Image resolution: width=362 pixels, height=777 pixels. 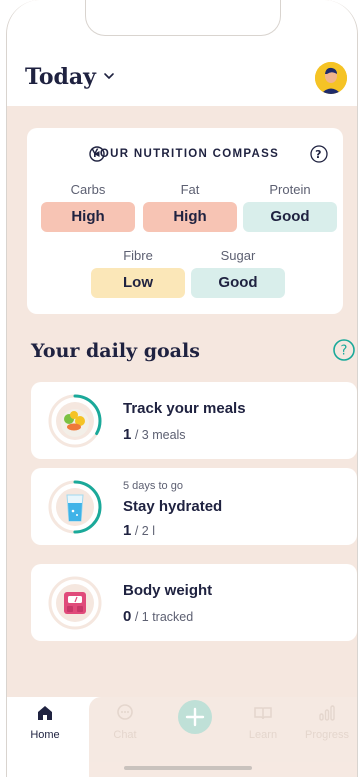 I want to click on fat-label: Fat, so click(x=190, y=189).